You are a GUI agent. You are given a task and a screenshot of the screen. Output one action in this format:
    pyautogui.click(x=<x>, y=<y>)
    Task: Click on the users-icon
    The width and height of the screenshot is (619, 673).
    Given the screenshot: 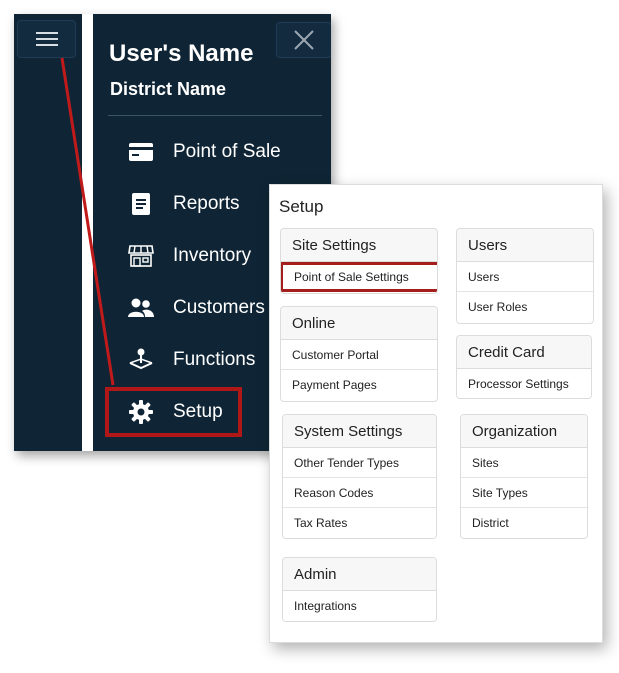 What is the action you would take?
    pyautogui.click(x=141, y=308)
    